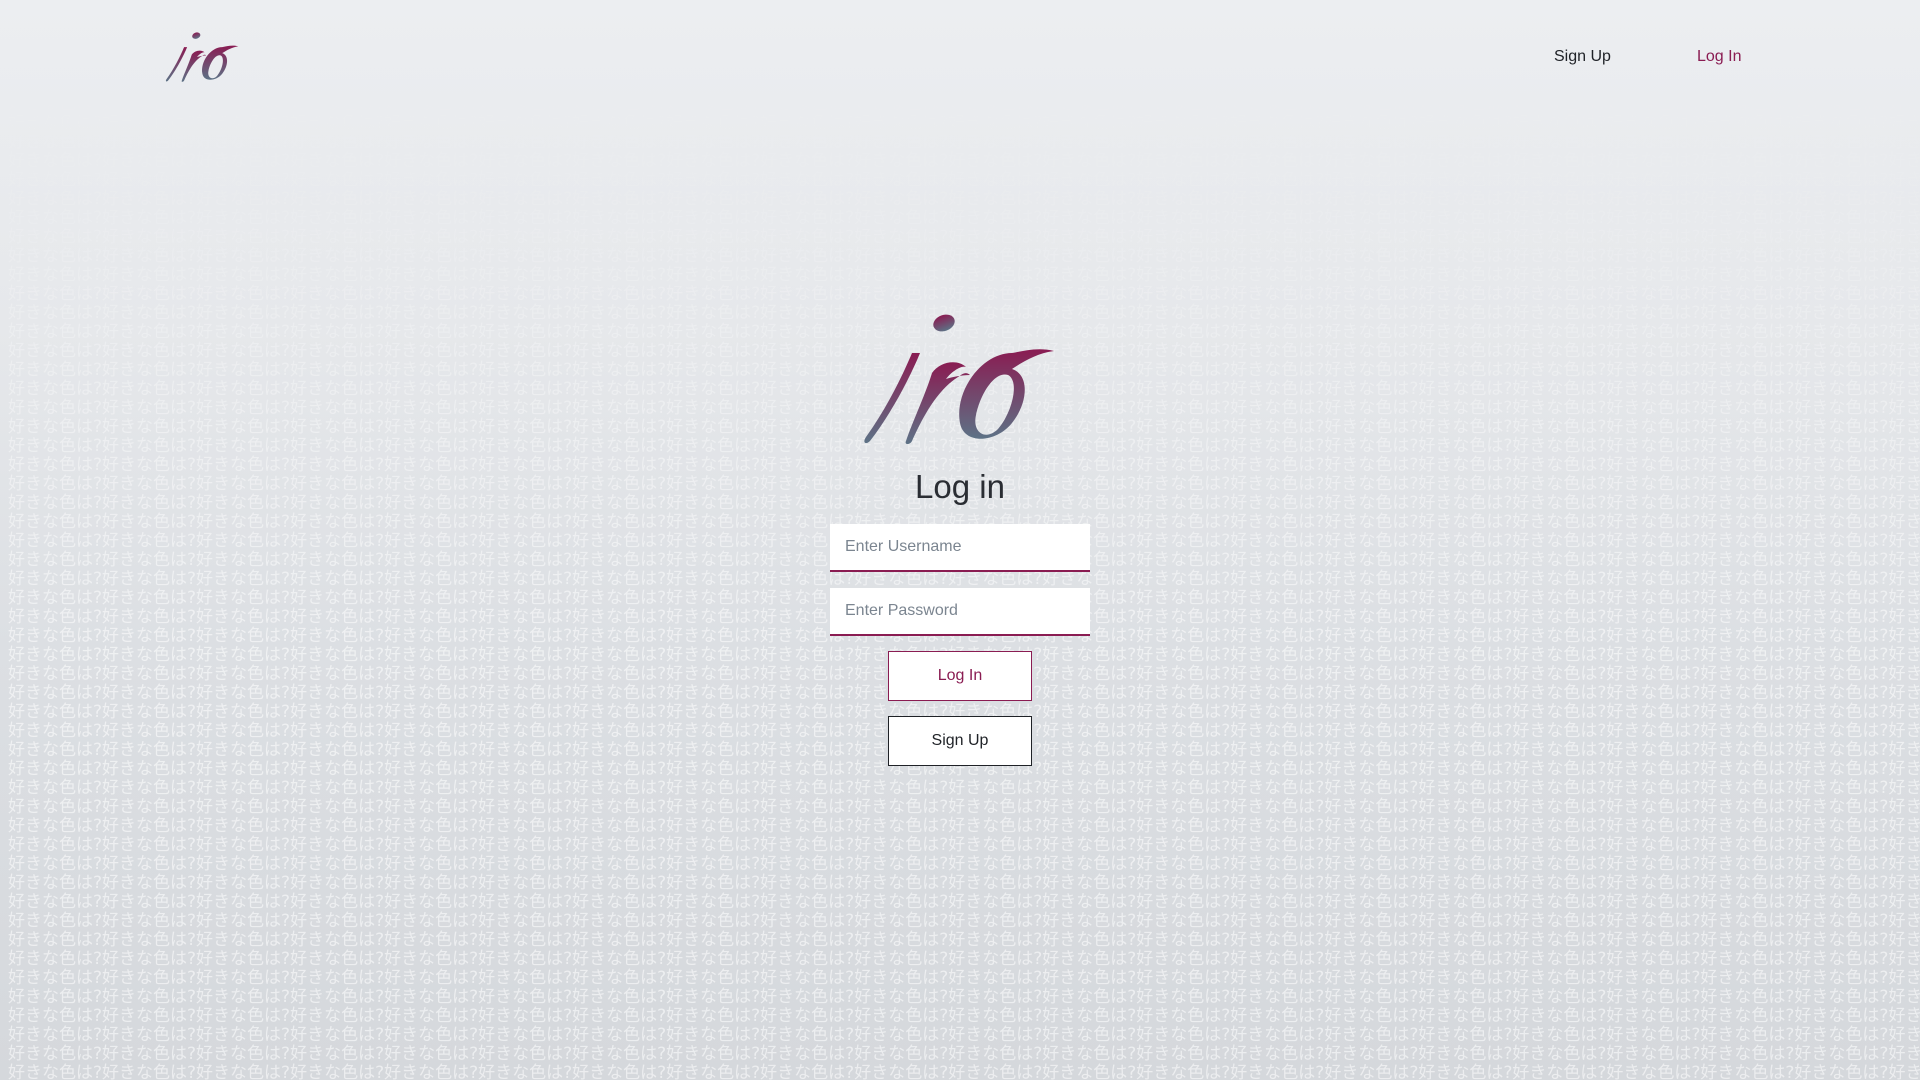 This screenshot has width=1920, height=1080. Describe the element at coordinates (959, 379) in the screenshot. I see `iro-logo-large` at that location.